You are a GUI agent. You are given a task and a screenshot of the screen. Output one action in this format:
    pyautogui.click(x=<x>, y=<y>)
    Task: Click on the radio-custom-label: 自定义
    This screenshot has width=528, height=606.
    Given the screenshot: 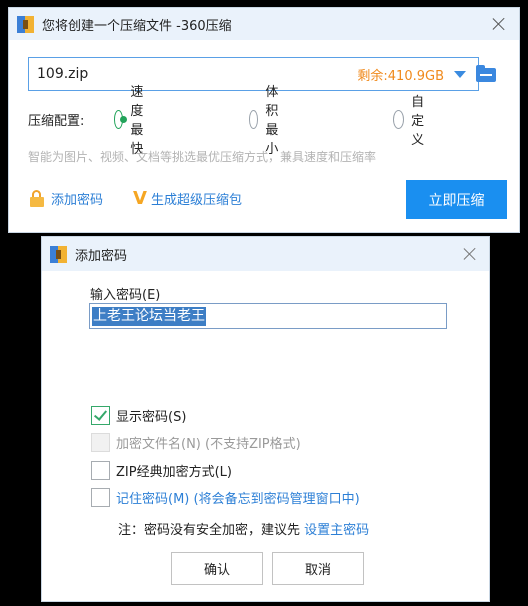 What is the action you would take?
    pyautogui.click(x=418, y=121)
    